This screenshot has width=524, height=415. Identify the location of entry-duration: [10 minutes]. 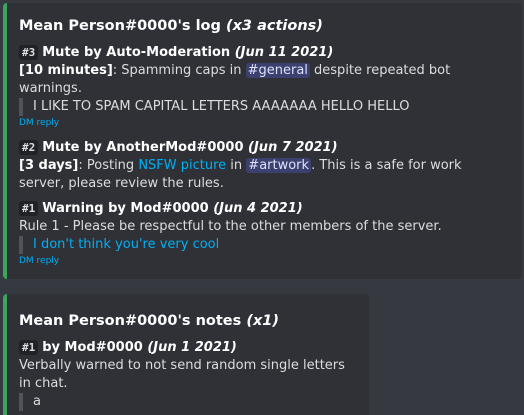
(66, 70).